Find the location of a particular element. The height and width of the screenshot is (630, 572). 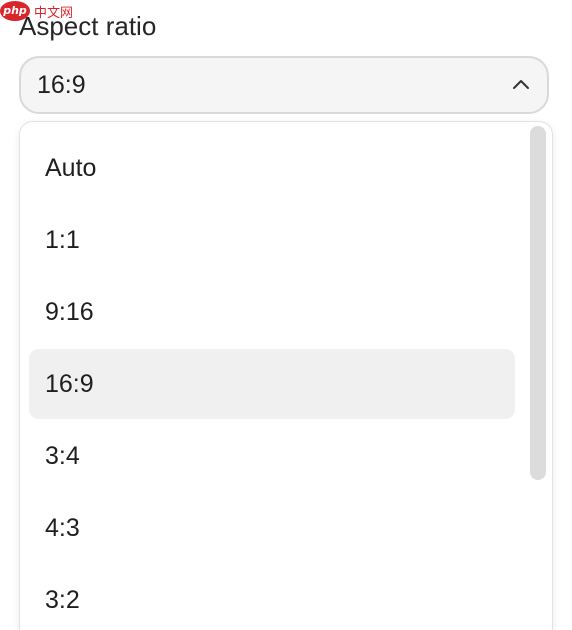

scrollbar-thumb is located at coordinates (538, 303).